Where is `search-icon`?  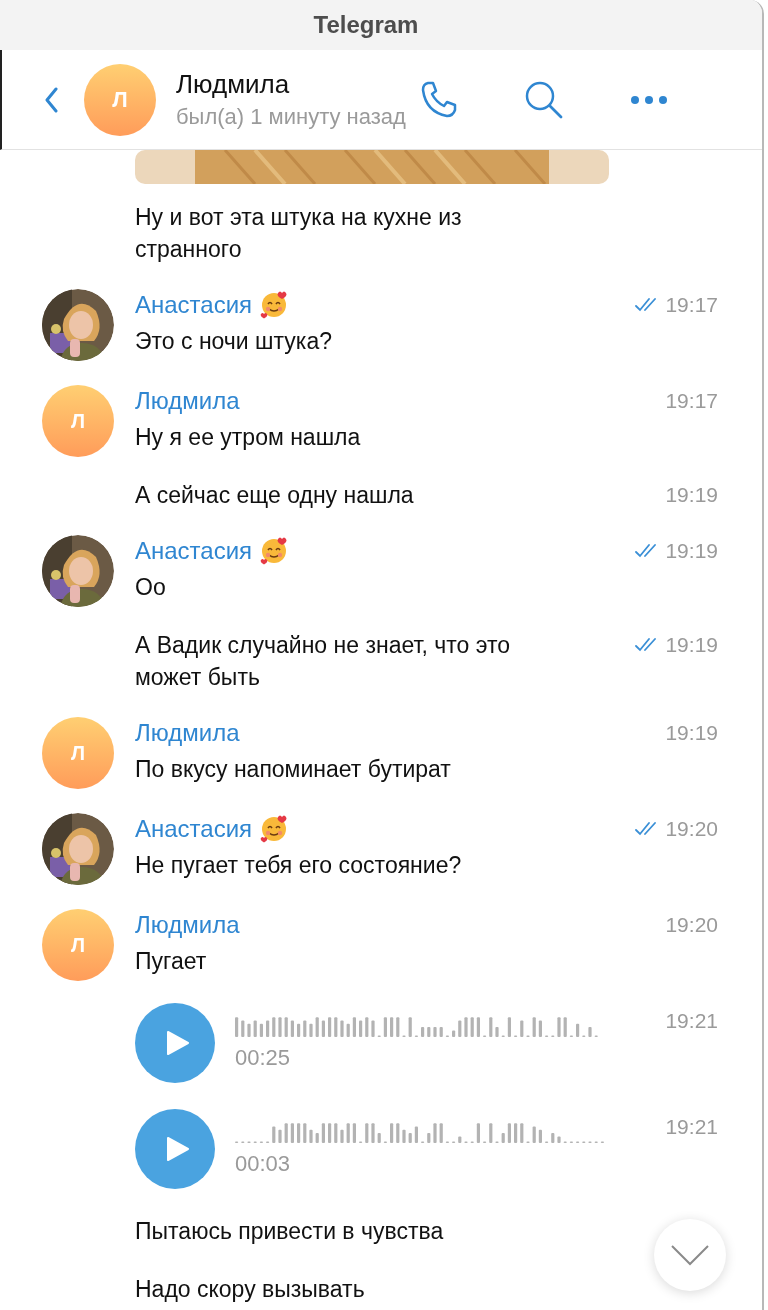 search-icon is located at coordinates (543, 99).